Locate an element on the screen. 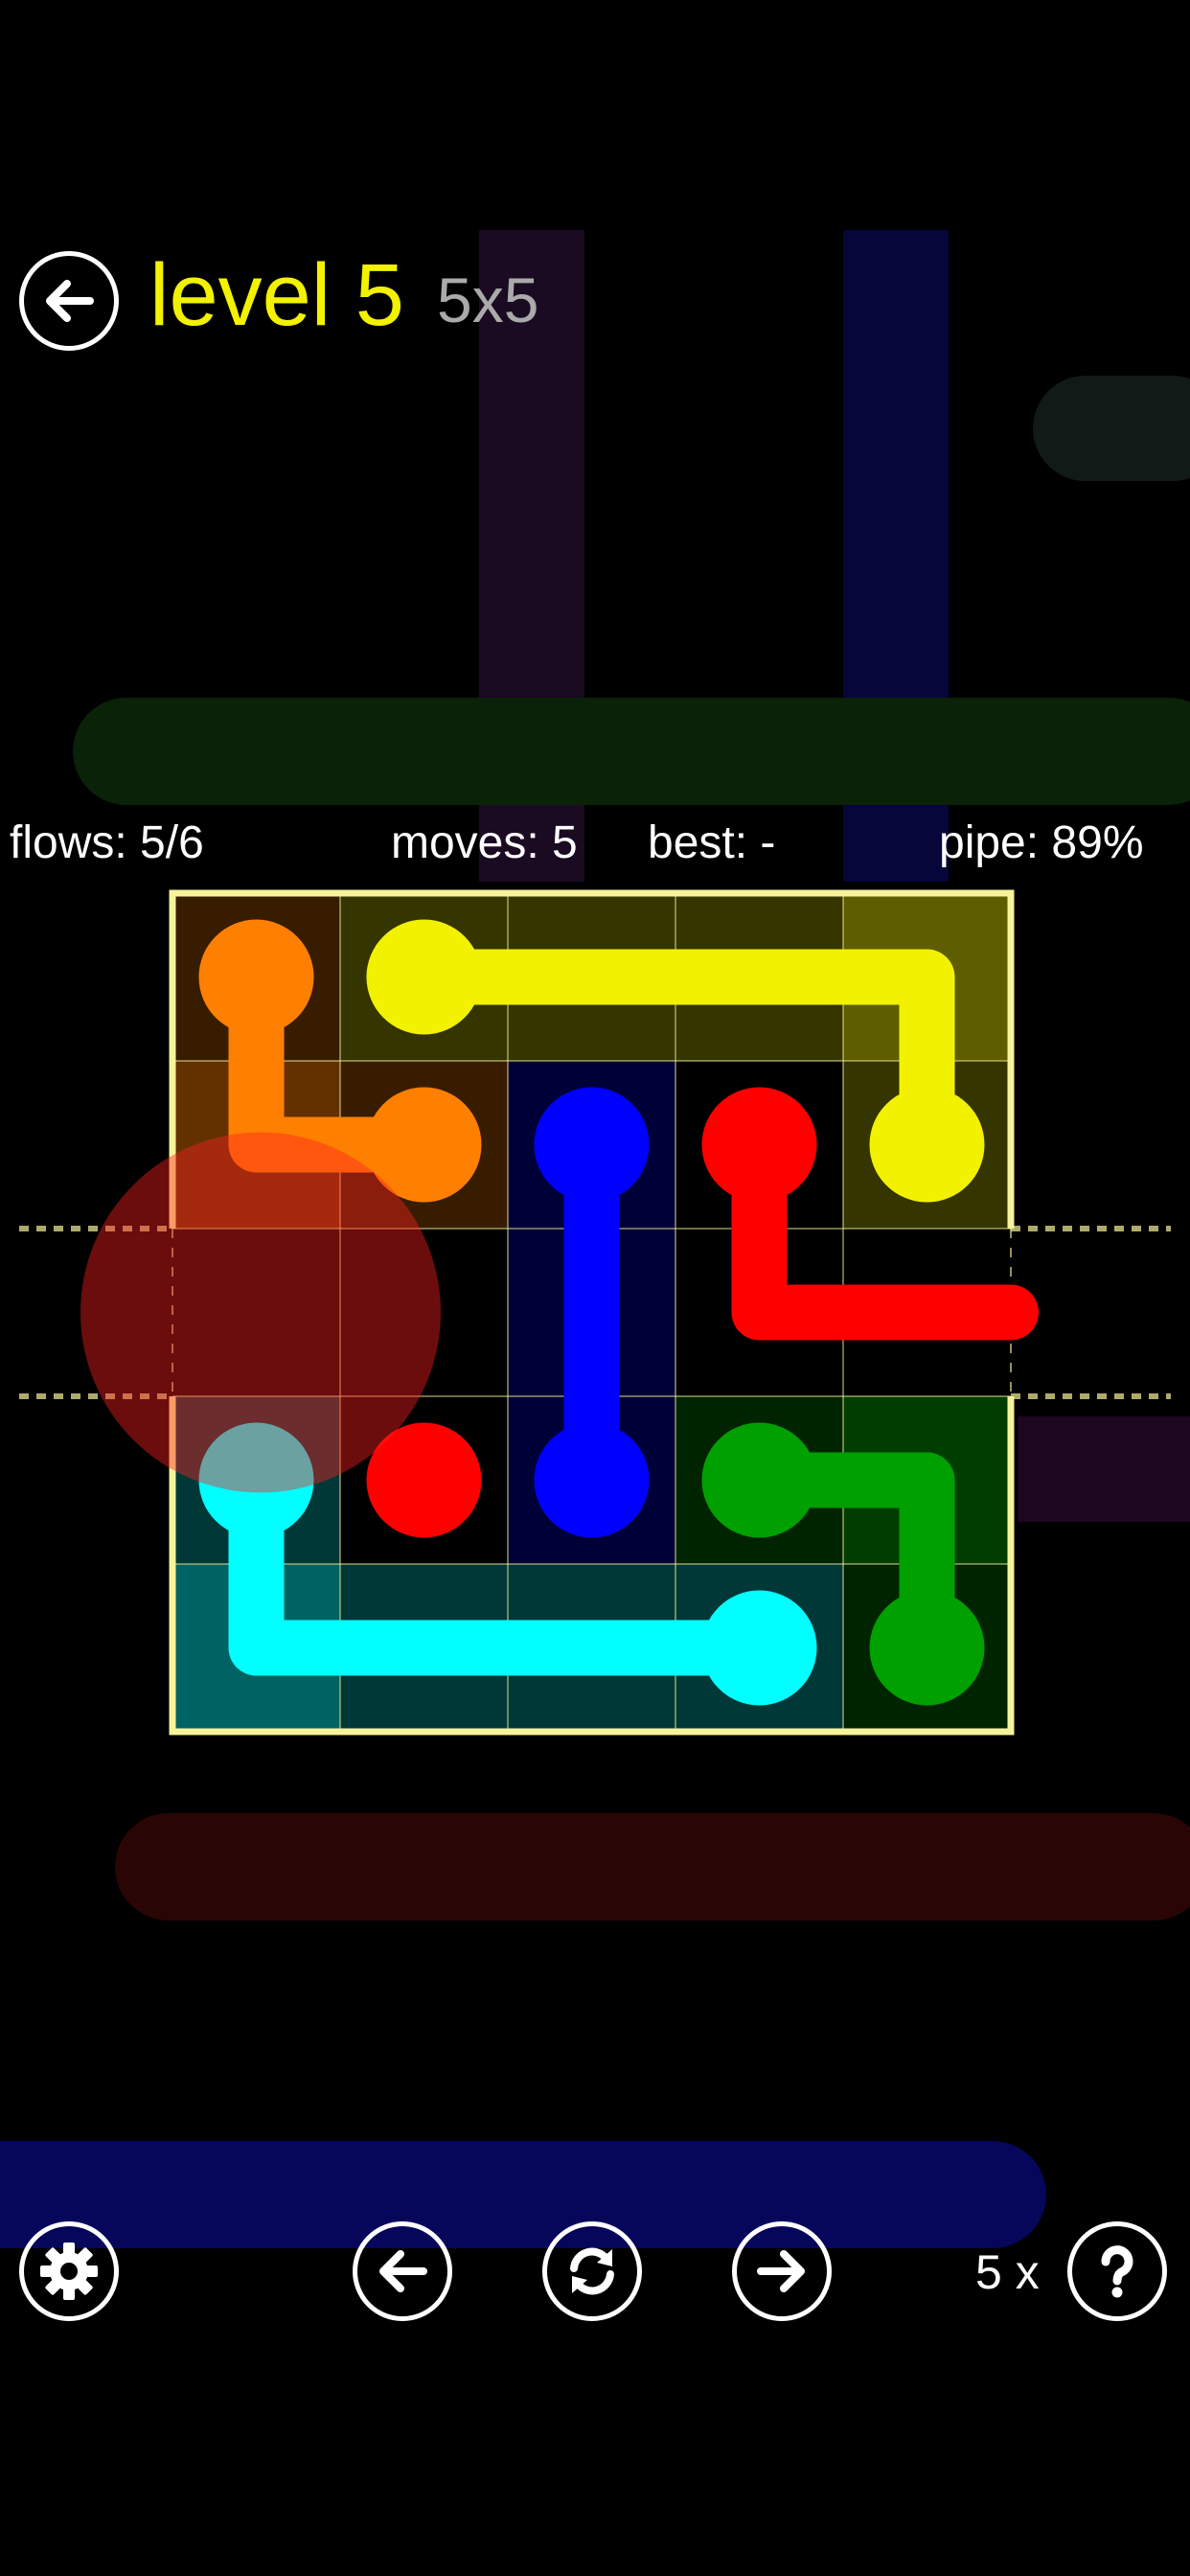  hint-button is located at coordinates (1117, 2271).